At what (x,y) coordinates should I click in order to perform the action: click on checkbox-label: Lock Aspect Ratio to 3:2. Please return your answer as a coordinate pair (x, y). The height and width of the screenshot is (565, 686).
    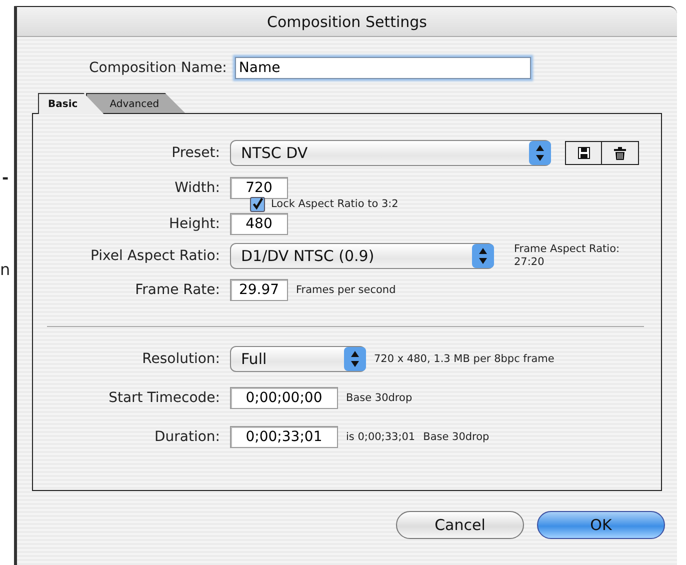
    Looking at the image, I should click on (334, 204).